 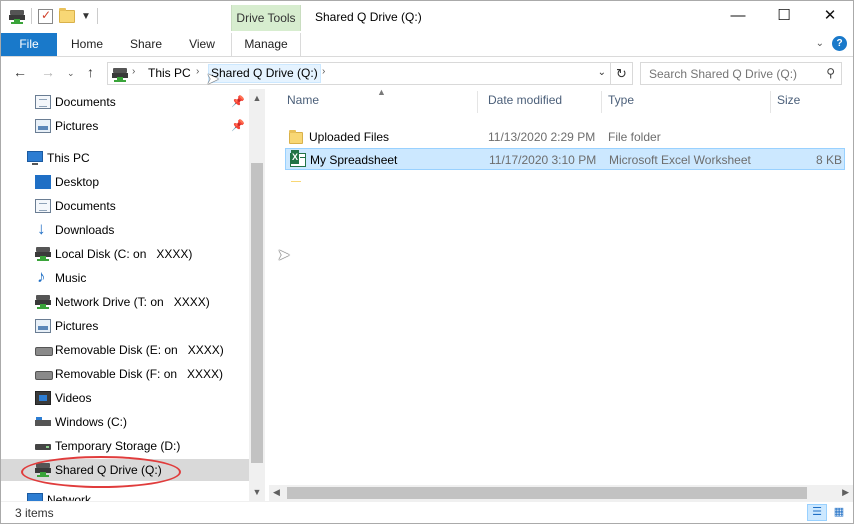 I want to click on search-input, so click(x=731, y=73).